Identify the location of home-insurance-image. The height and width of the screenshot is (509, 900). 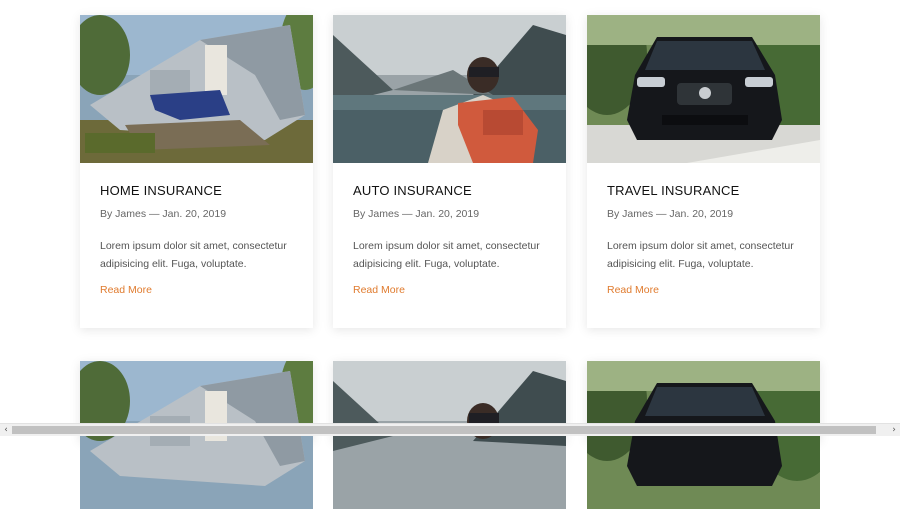
(196, 89).